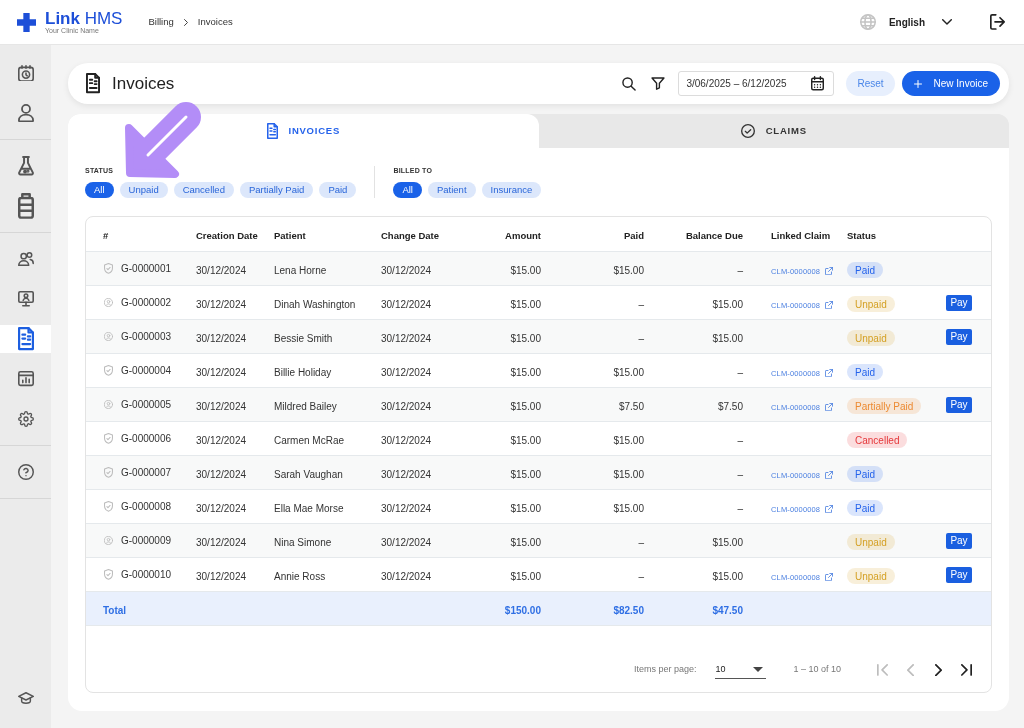 The height and width of the screenshot is (728, 1024). What do you see at coordinates (870, 83) in the screenshot?
I see `reset-button: Reset` at bounding box center [870, 83].